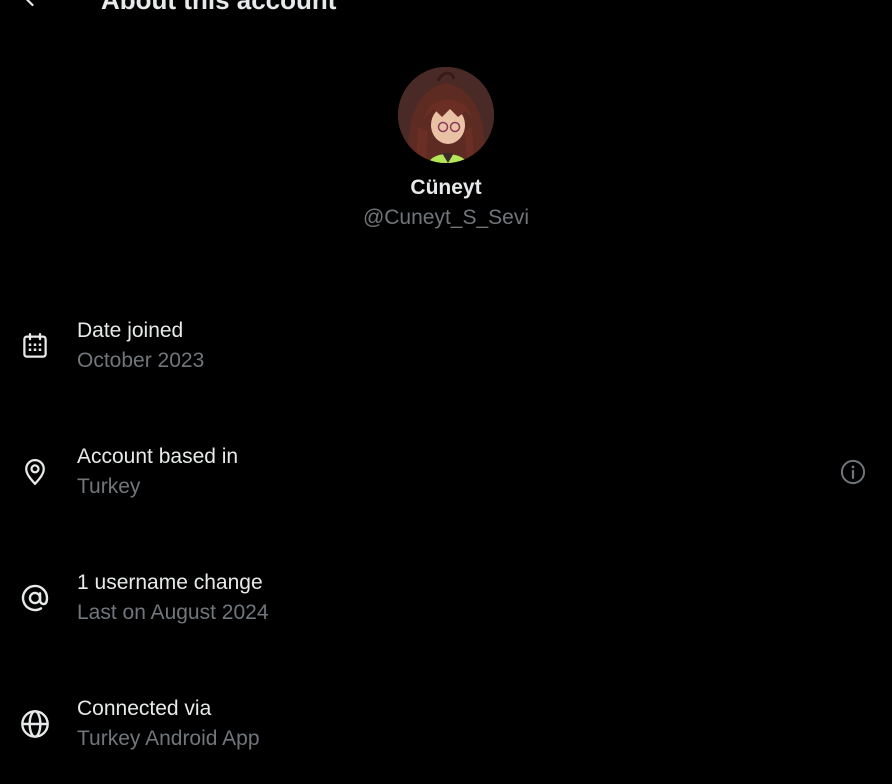 The image size is (892, 784). What do you see at coordinates (140, 346) in the screenshot?
I see `date-joined-text: Date joined October 2023` at bounding box center [140, 346].